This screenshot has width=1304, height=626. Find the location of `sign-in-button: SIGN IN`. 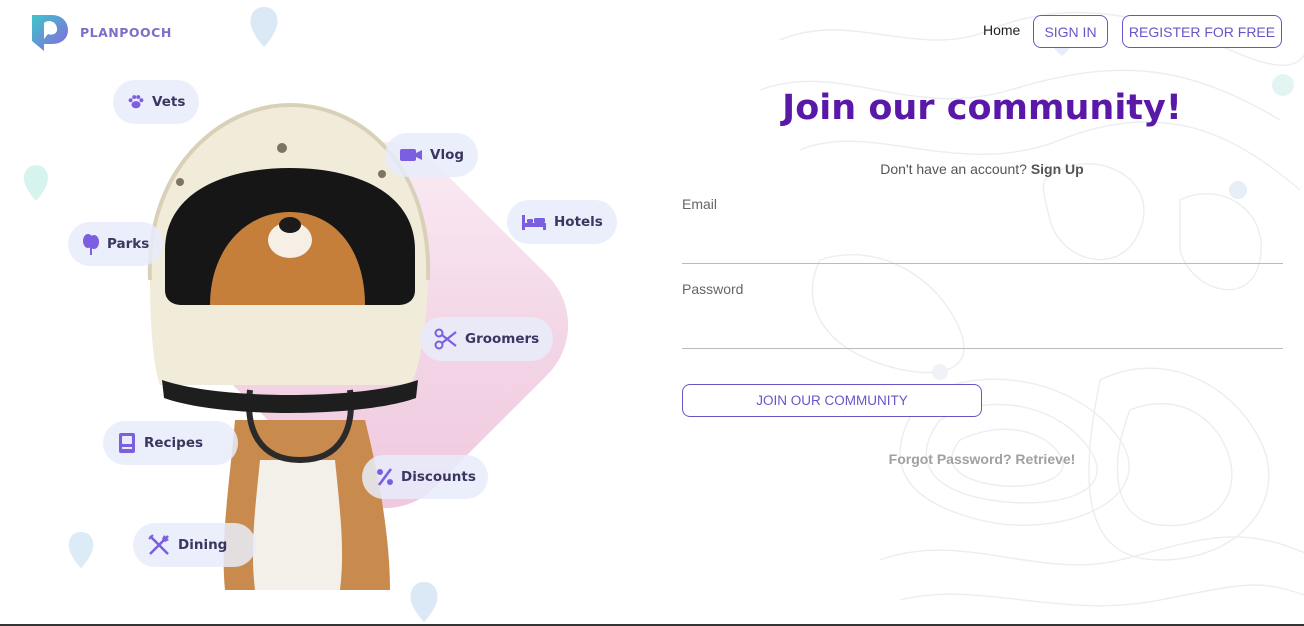

sign-in-button: SIGN IN is located at coordinates (1070, 31).